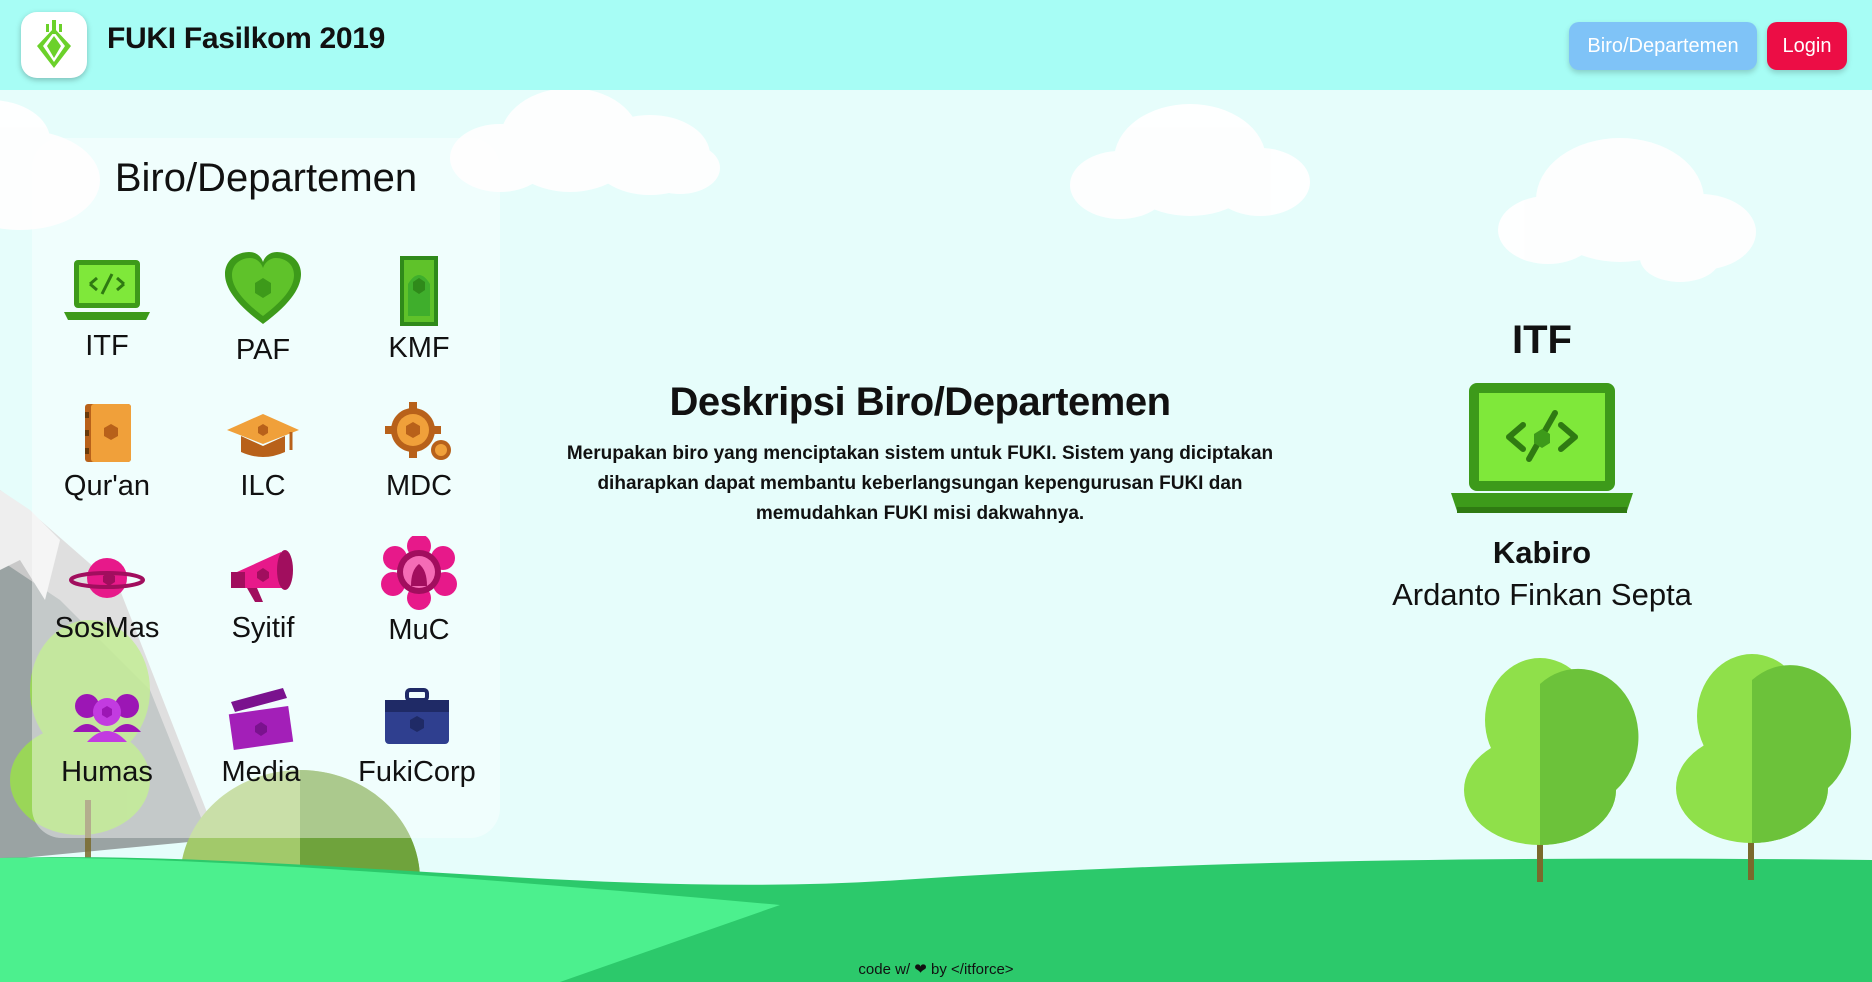 This screenshot has height=982, width=1872. What do you see at coordinates (246, 39) in the screenshot?
I see `brand-title: FUKI Fasilkom 2019` at bounding box center [246, 39].